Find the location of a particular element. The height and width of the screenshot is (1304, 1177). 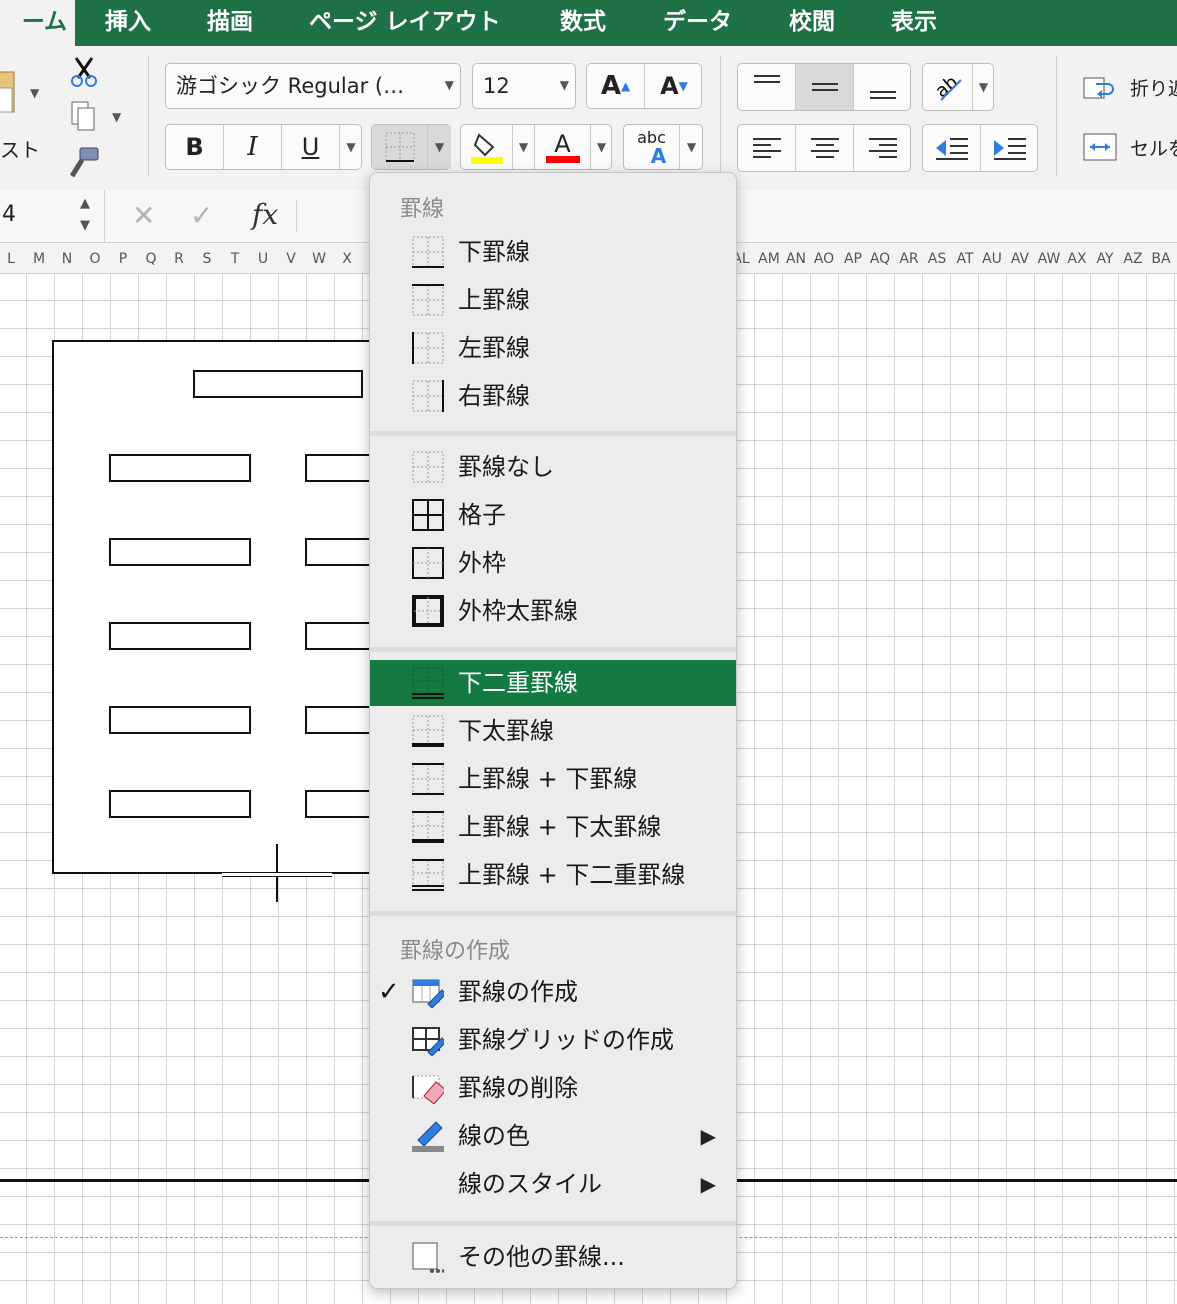

copy-dropdown-icon: ▼ is located at coordinates (116, 117).